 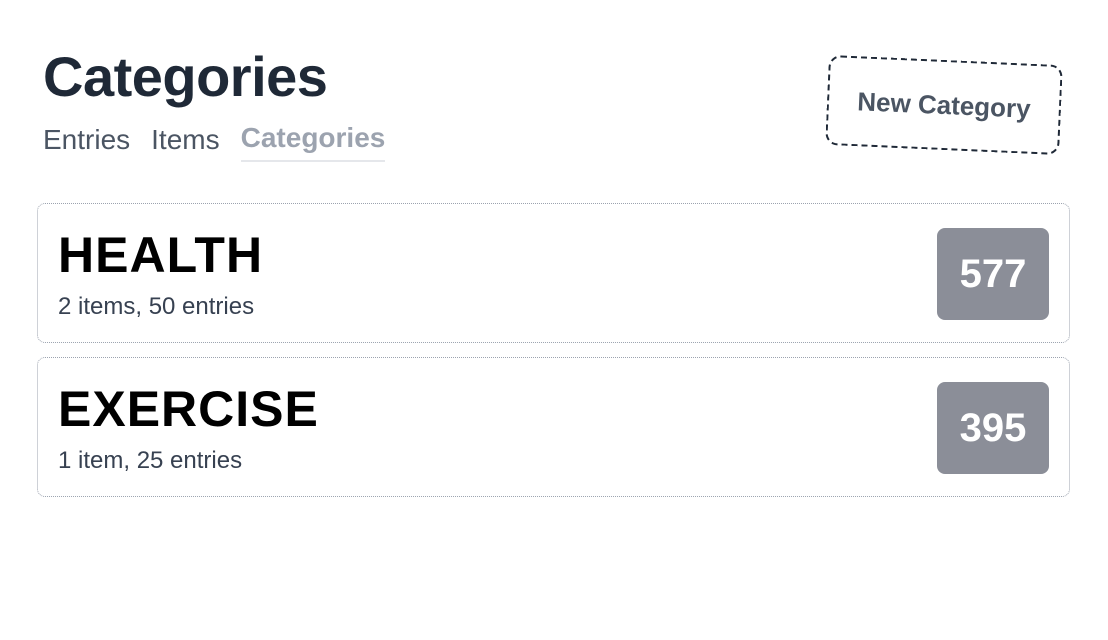 What do you see at coordinates (185, 76) in the screenshot?
I see `page-title: Categories` at bounding box center [185, 76].